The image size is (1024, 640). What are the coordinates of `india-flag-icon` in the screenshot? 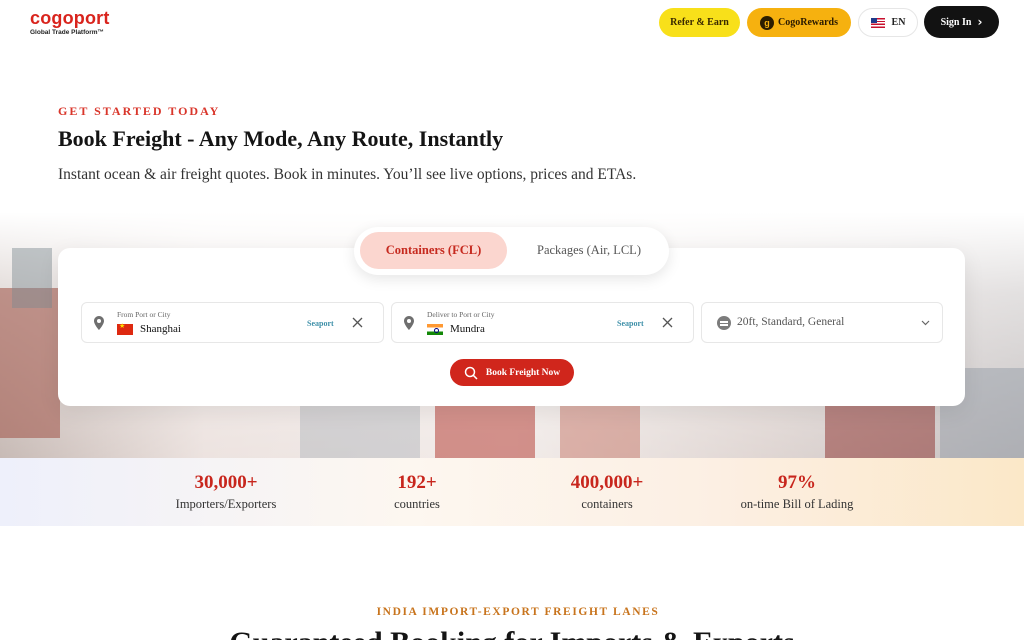 It's located at (435, 329).